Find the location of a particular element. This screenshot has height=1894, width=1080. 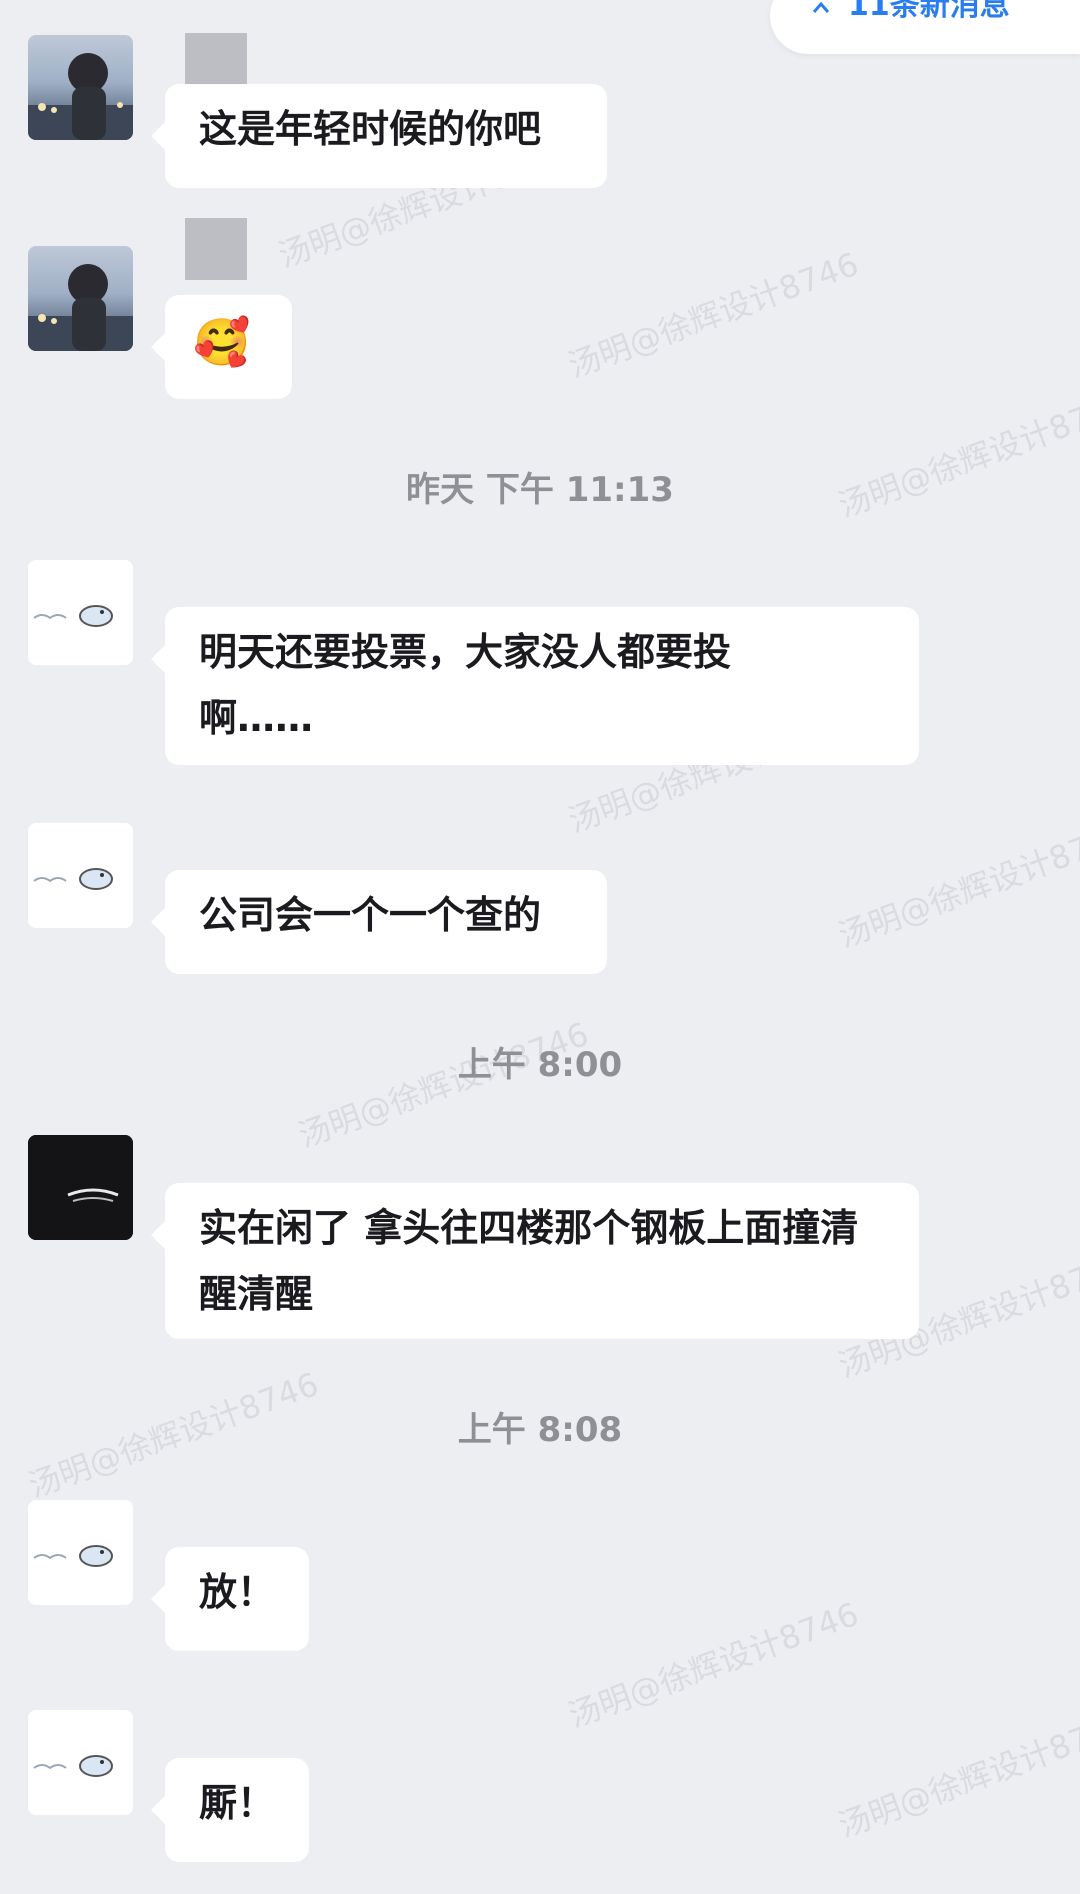

emoji-message: 🥰 is located at coordinates (222, 342).